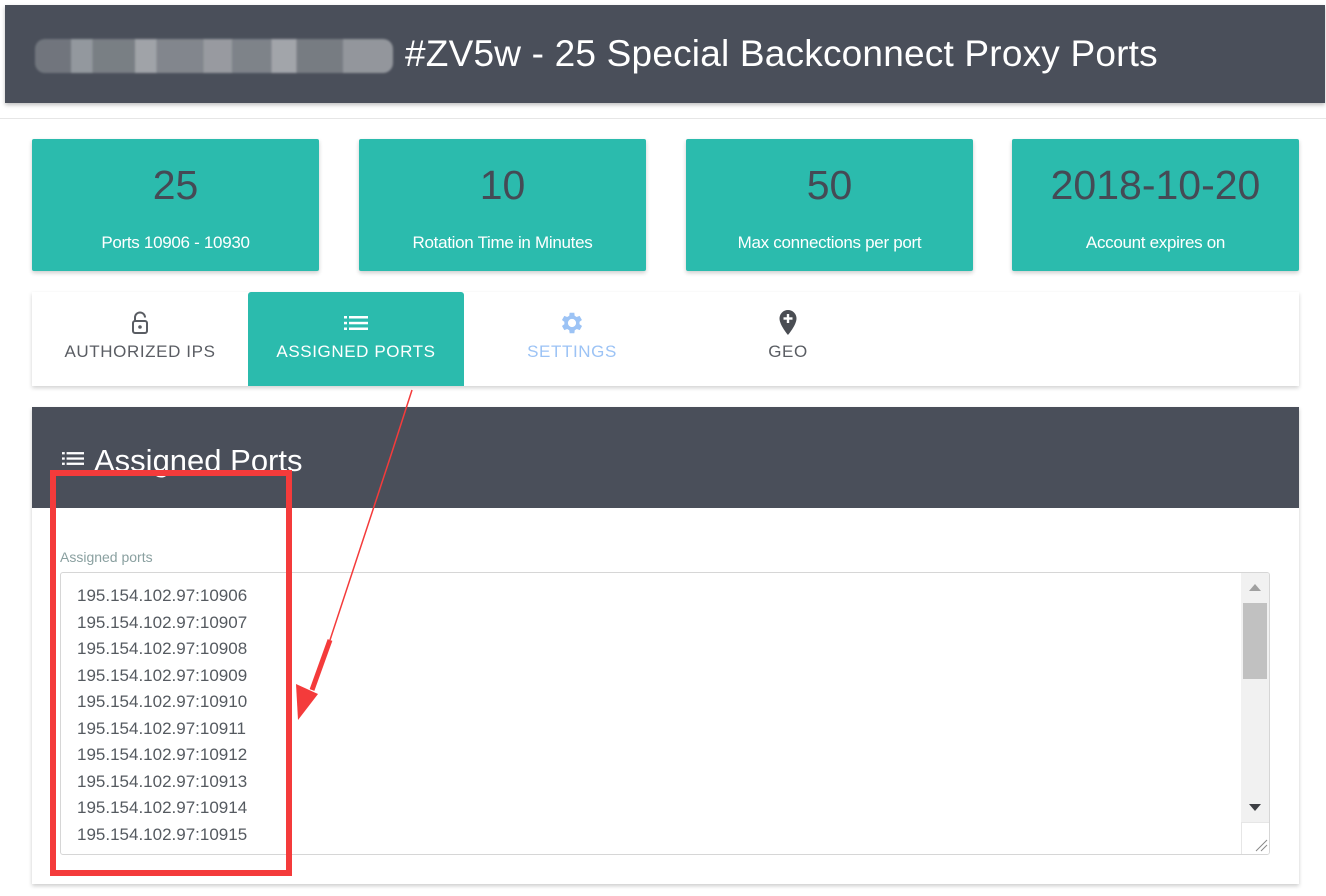 The image size is (1326, 896). Describe the element at coordinates (162, 851) in the screenshot. I see `port-entry: 195.154.102.97:10916` at that location.